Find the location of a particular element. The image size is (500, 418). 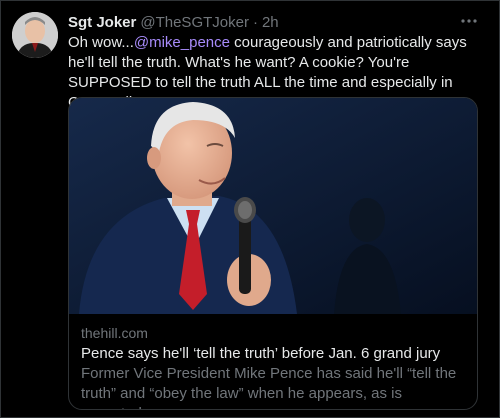

mention-link: @mike_pence is located at coordinates (182, 42).